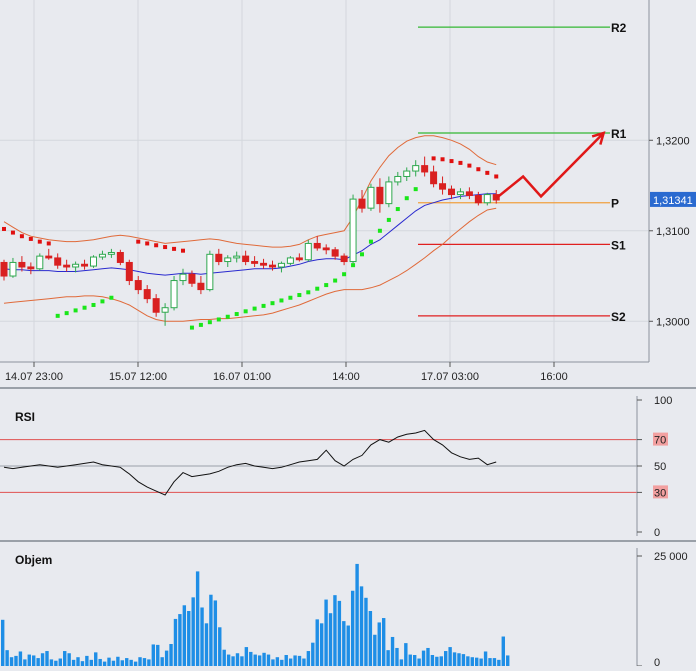 This screenshot has width=696, height=671. What do you see at coordinates (660, 493) in the screenshot?
I see `rsi-tick-label: 30` at bounding box center [660, 493].